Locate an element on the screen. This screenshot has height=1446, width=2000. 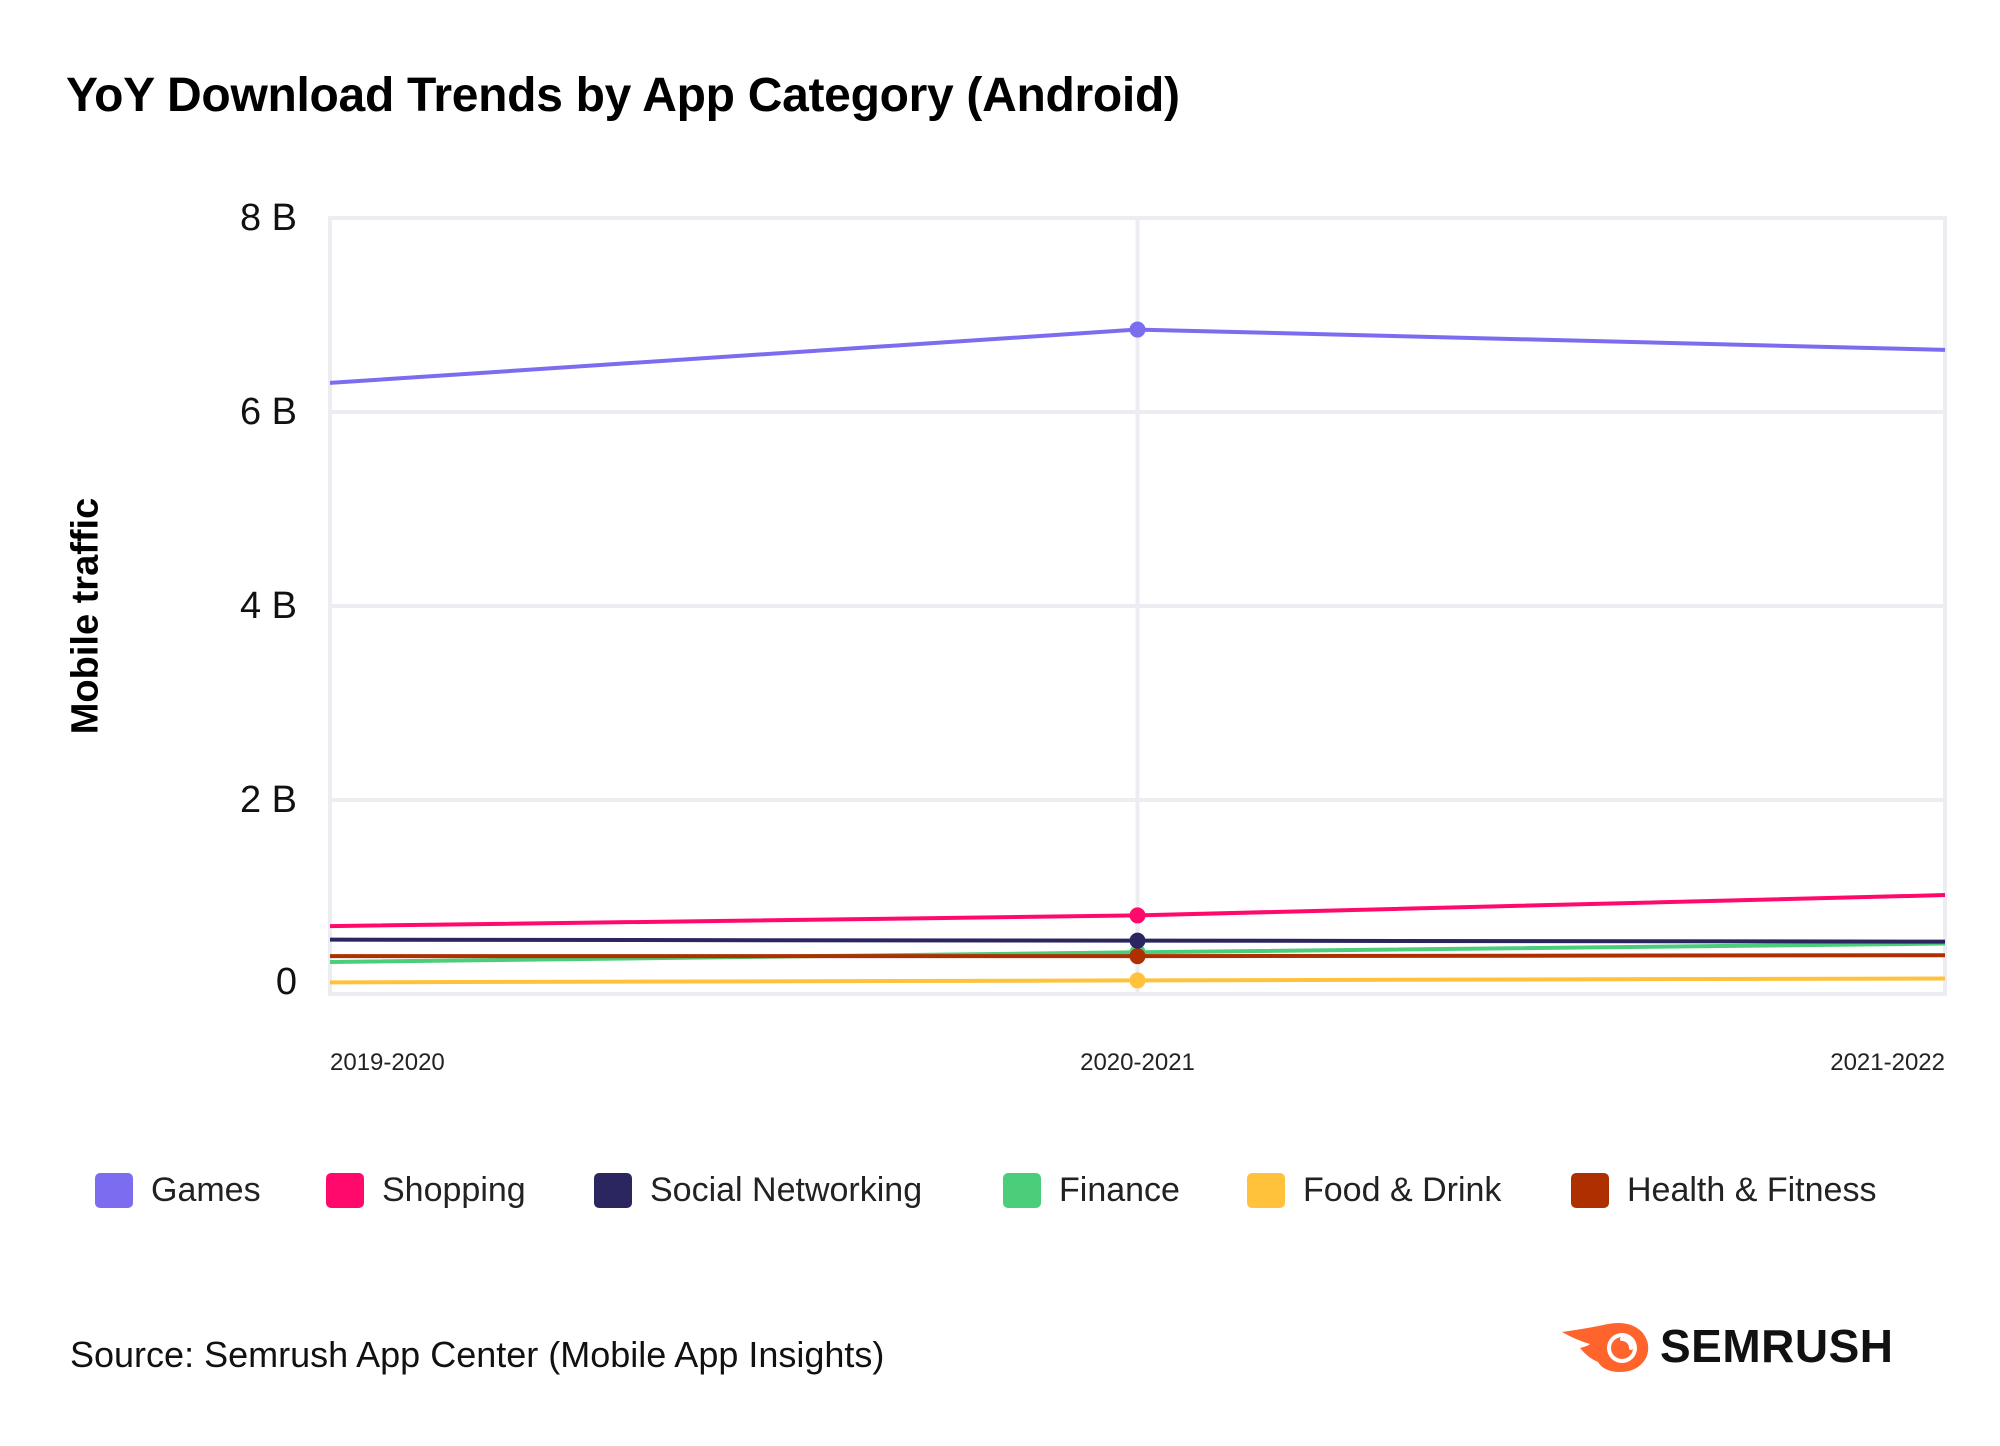
legend-item: Games is located at coordinates (178, 1190).